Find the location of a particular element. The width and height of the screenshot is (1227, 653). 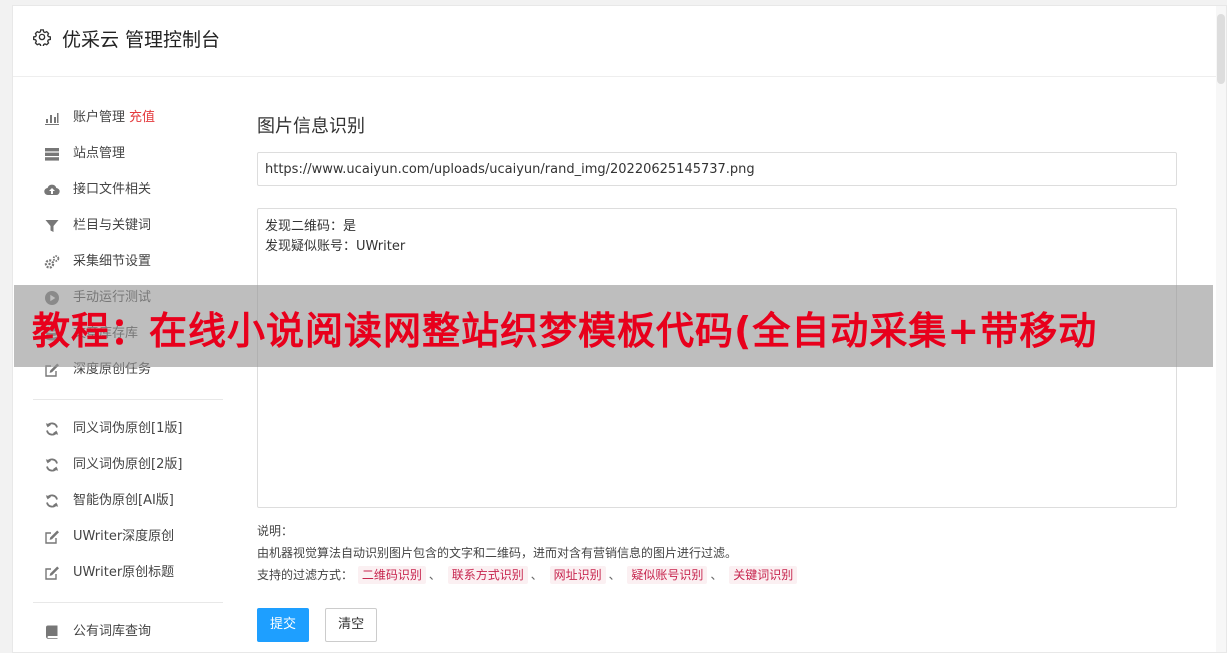

sidebar-item-label: UWriter原创标题 is located at coordinates (124, 572).